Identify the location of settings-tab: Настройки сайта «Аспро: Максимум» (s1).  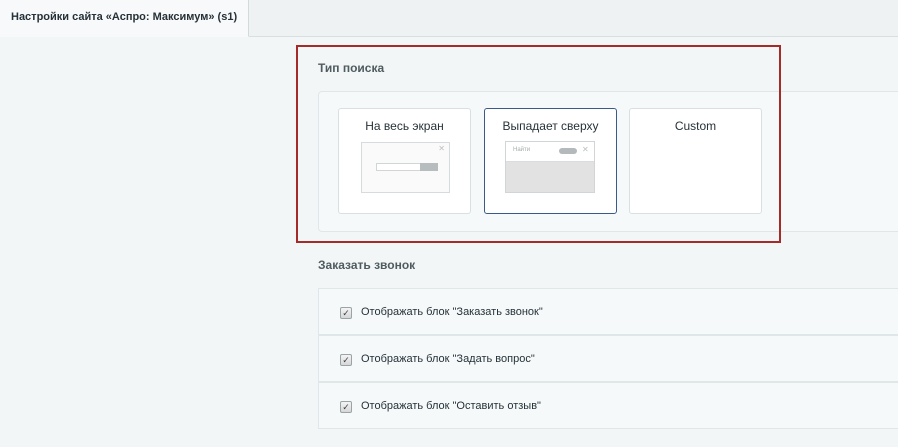
(124, 18).